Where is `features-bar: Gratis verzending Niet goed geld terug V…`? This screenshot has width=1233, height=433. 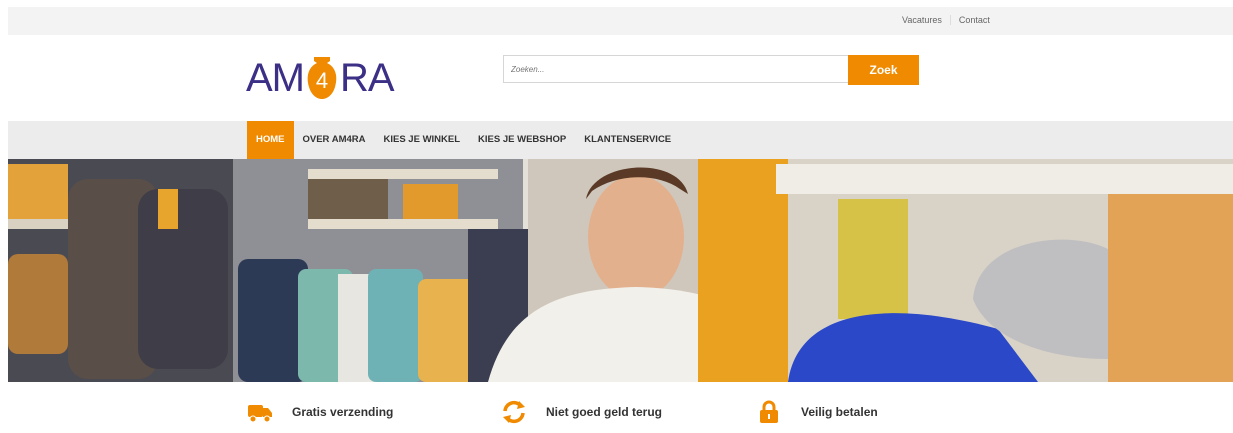
features-bar: Gratis verzending Niet goed geld terug V… is located at coordinates (616, 415).